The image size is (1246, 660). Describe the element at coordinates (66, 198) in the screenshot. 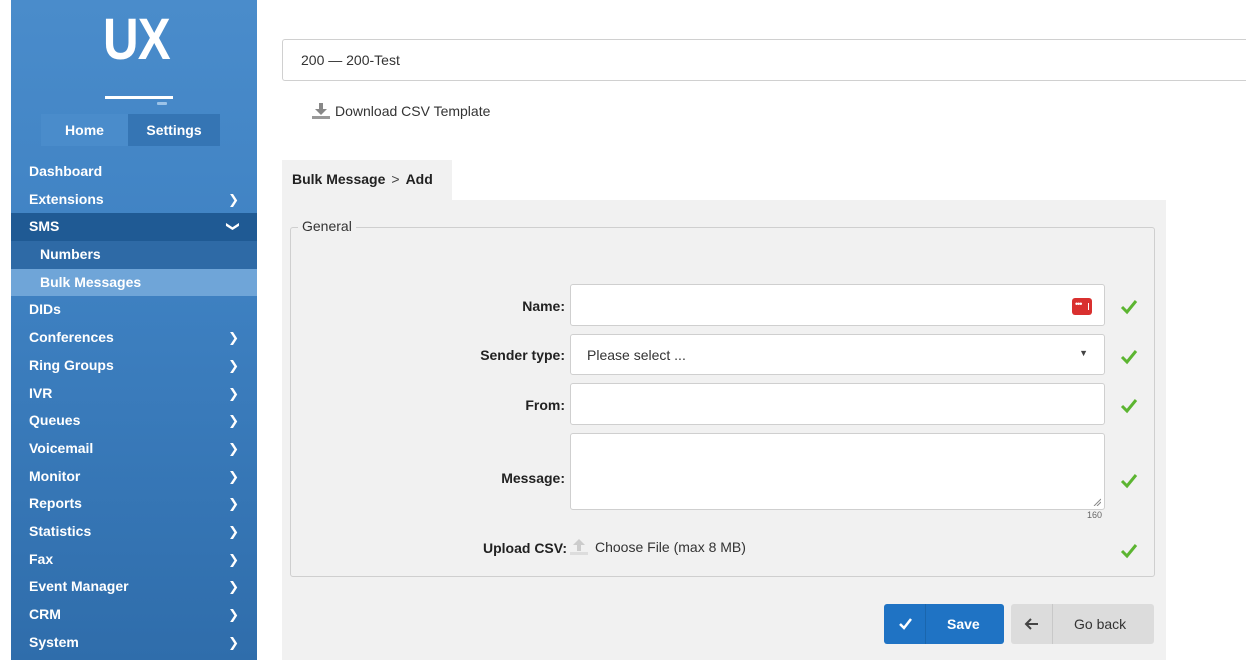

I see `sidebar-item-label: Extensions` at that location.